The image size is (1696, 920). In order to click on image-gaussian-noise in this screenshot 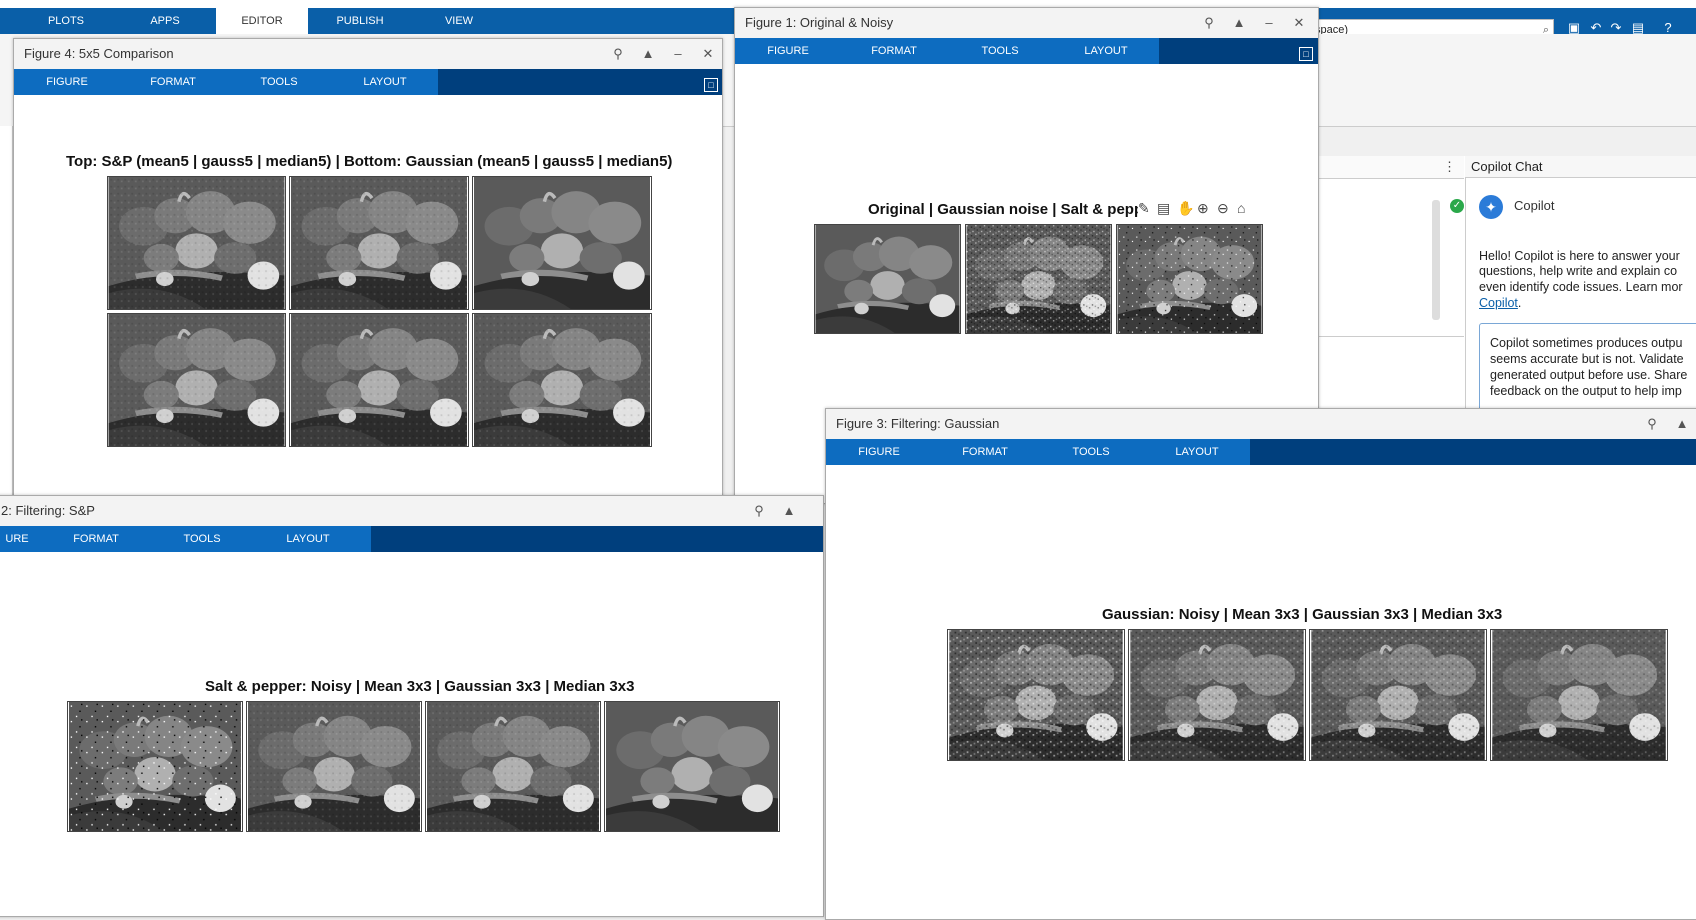, I will do `click(1038, 279)`.